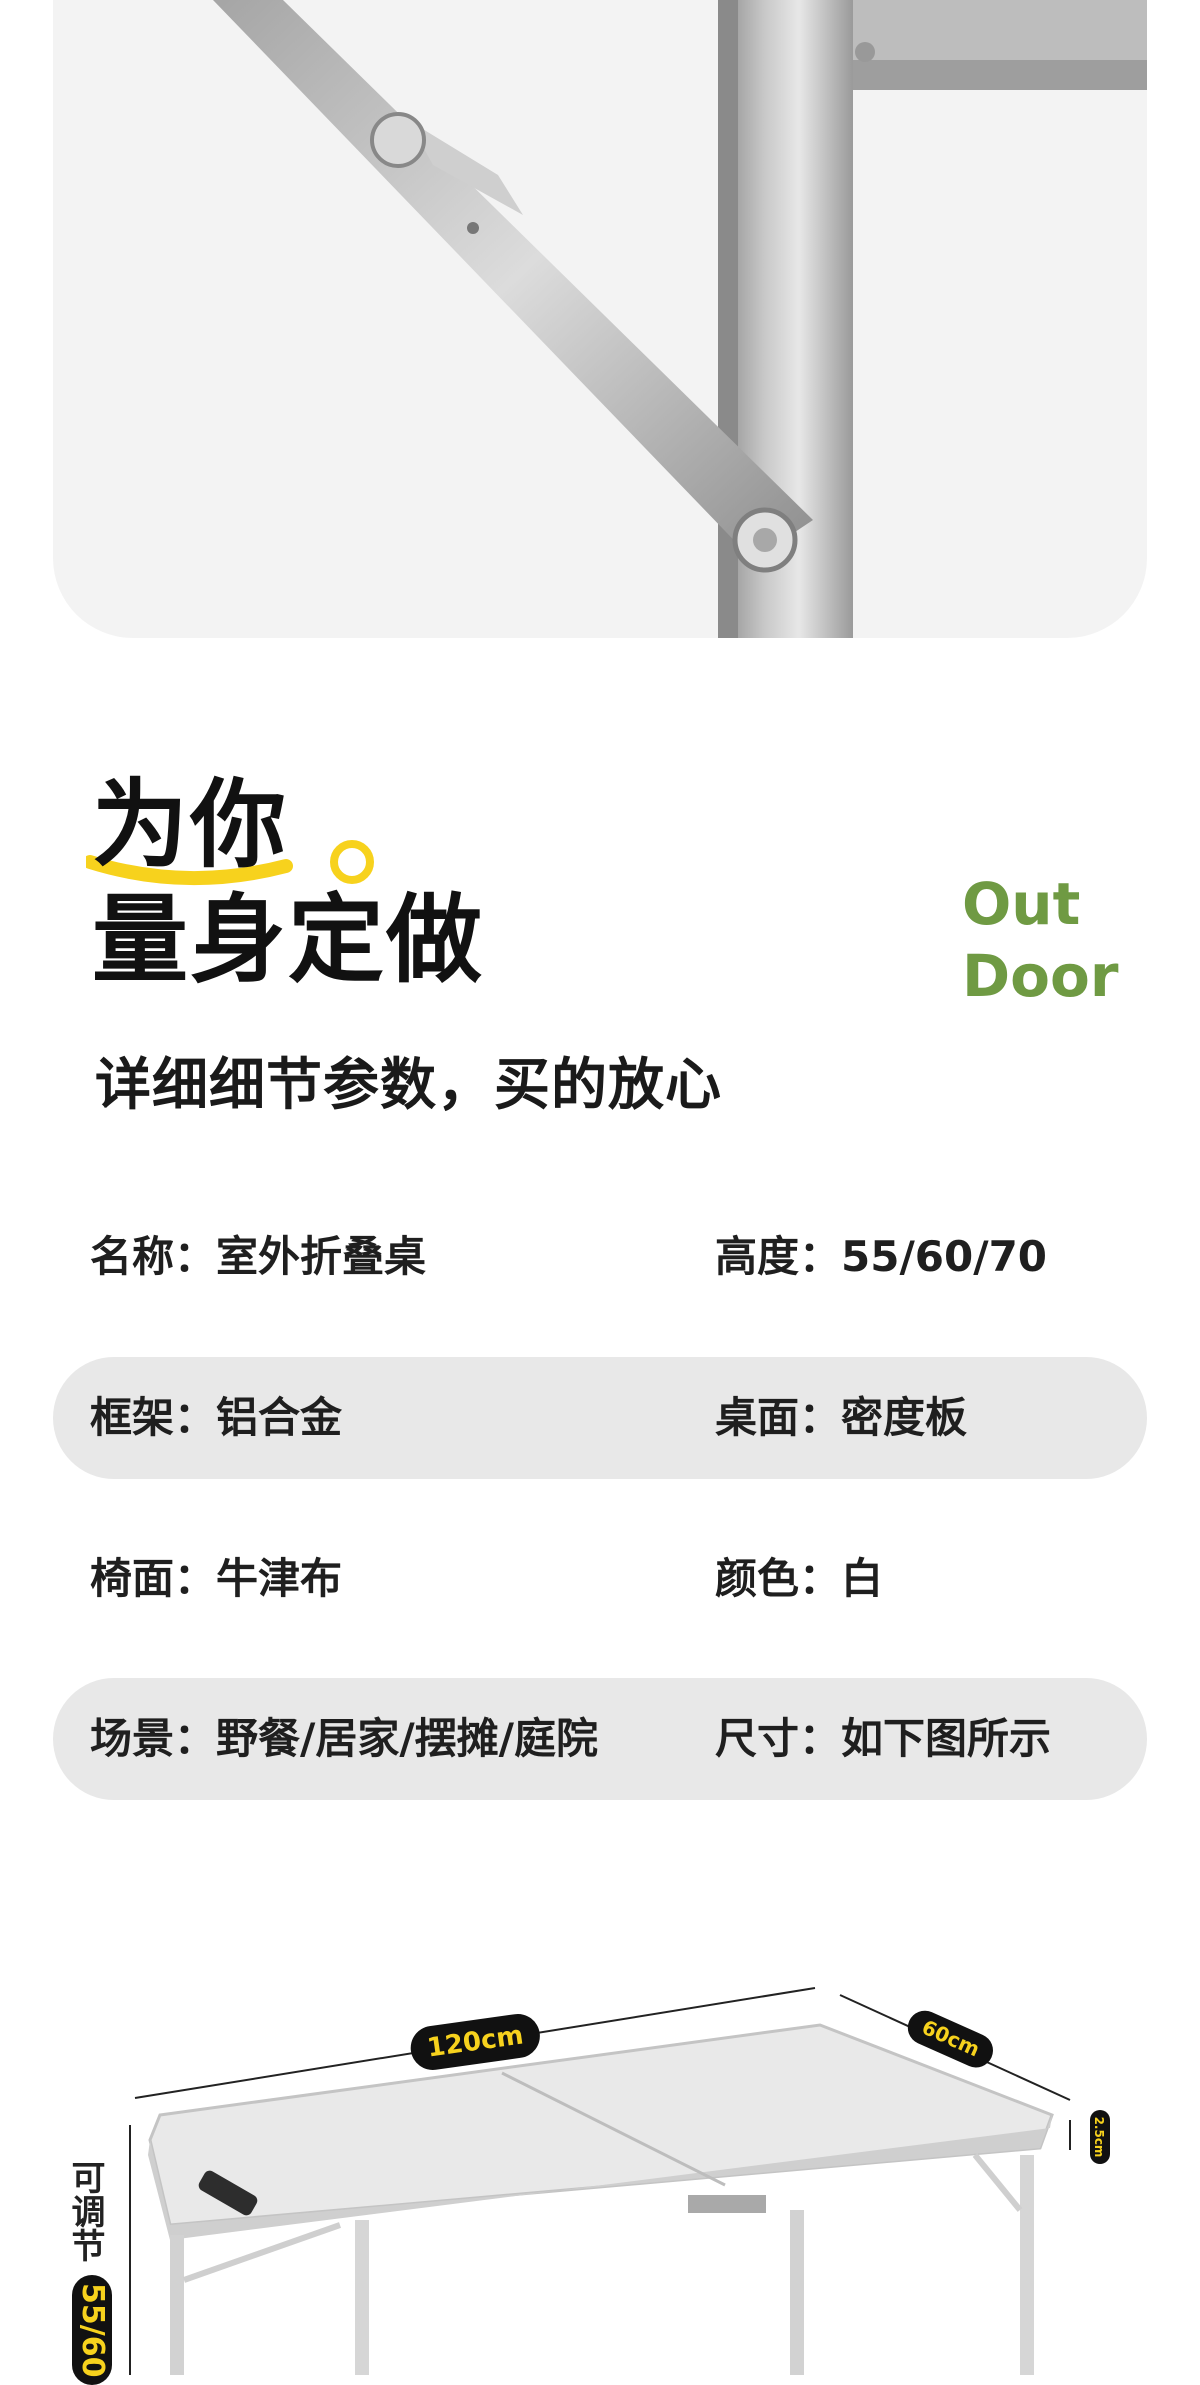  Describe the element at coordinates (600, 1739) in the screenshot. I see `spec-row: 场景：野餐/居家/摆摊/庭院 尺寸：如下图所示` at that location.